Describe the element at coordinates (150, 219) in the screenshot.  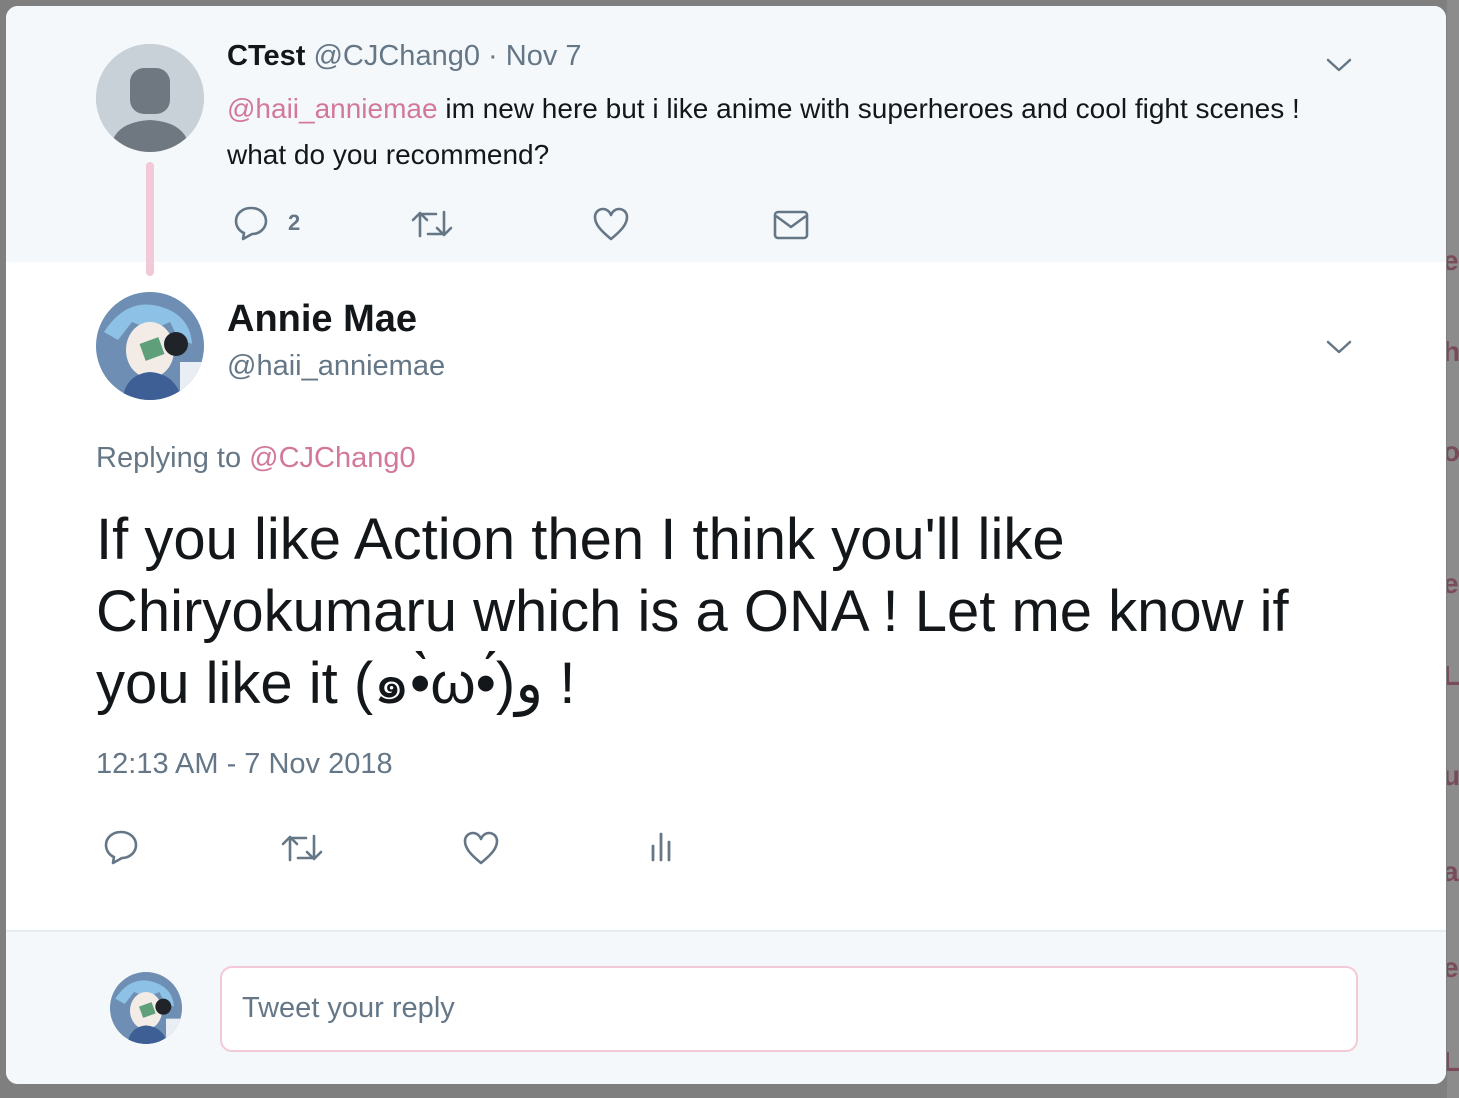
I see `thread-connector` at that location.